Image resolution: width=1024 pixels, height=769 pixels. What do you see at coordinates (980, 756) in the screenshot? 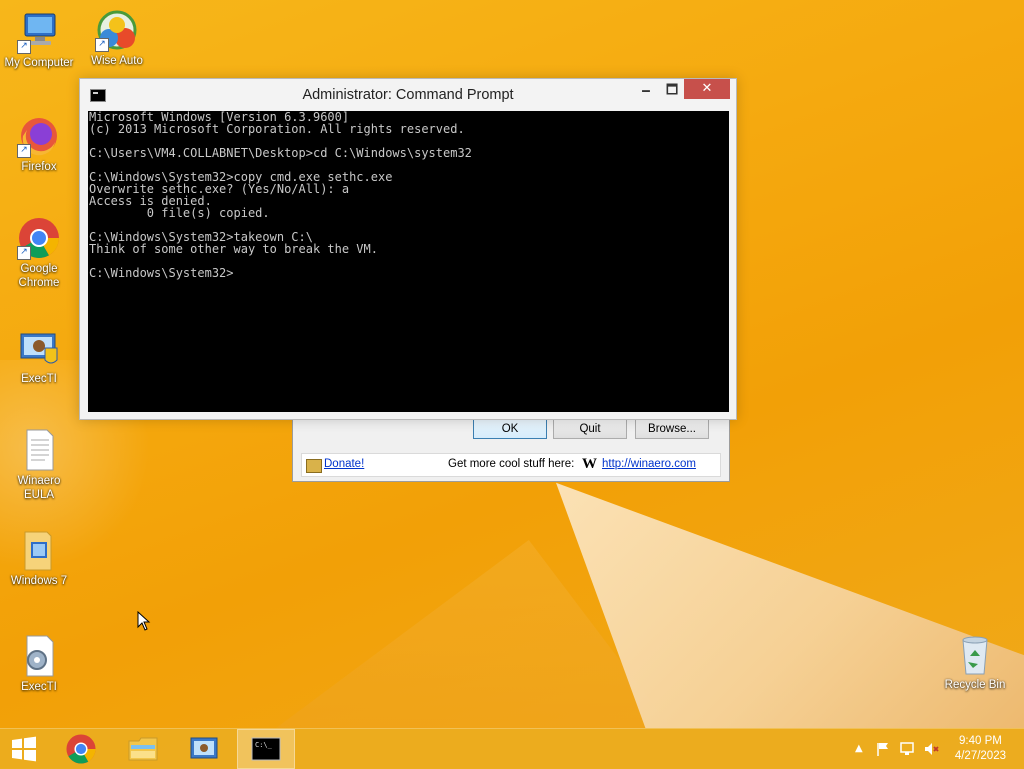
I see `clock-date: 4/27/2023` at bounding box center [980, 756].